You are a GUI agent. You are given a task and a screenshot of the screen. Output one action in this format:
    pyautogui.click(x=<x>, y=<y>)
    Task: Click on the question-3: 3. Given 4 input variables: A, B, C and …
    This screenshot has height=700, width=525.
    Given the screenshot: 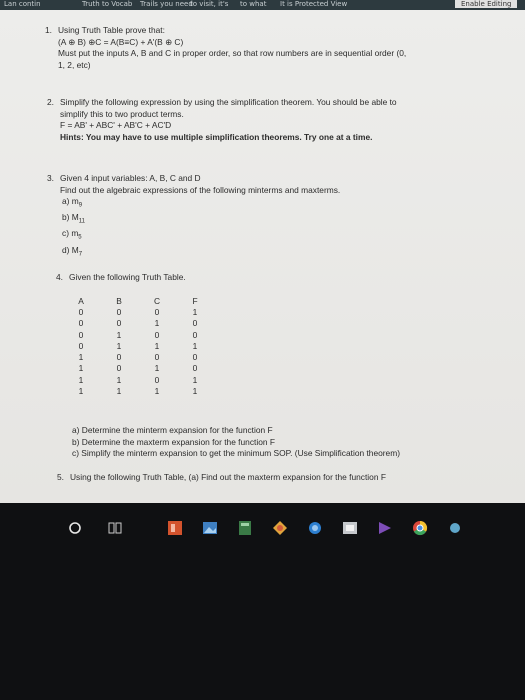 What is the action you would take?
    pyautogui.click(x=194, y=217)
    